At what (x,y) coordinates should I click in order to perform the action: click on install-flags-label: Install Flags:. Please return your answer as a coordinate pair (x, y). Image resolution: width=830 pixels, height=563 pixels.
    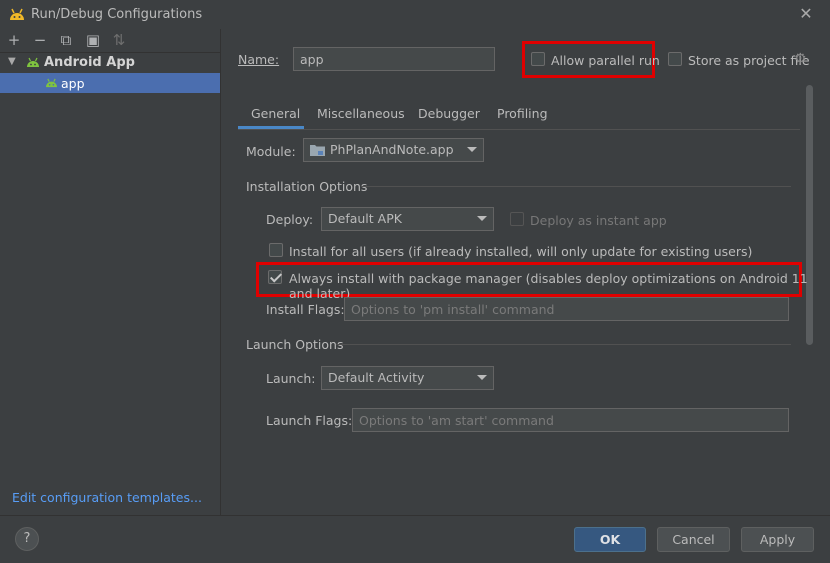
    Looking at the image, I should click on (305, 309).